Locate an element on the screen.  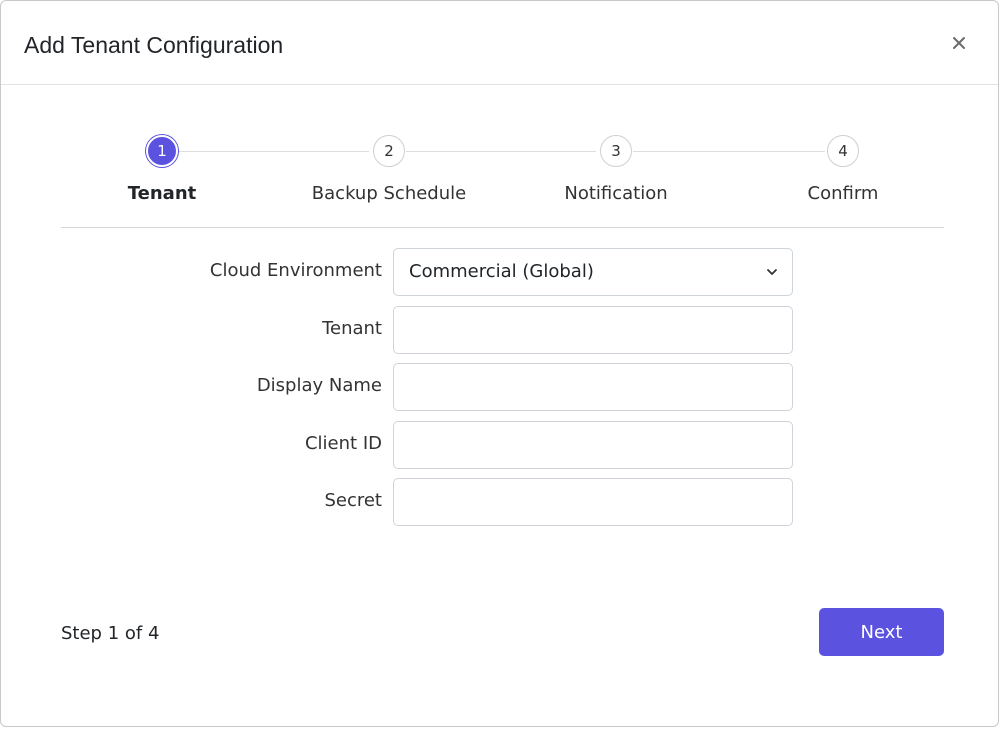
cloud-environment-value: Commercial (Global) is located at coordinates (501, 271).